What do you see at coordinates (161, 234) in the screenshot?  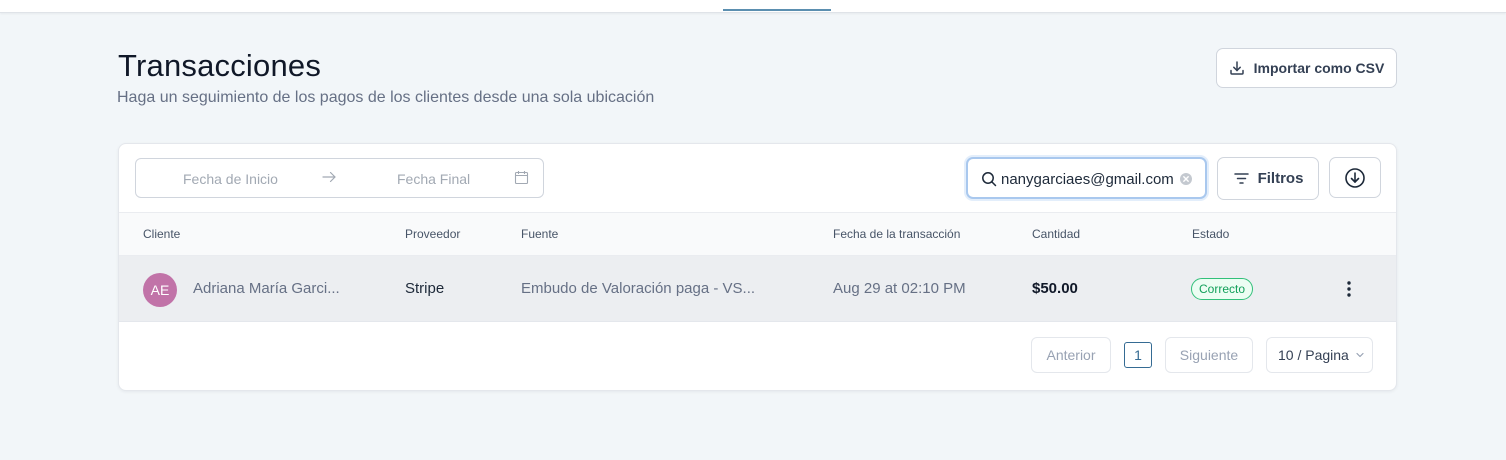 I see `column-header-client: Cliente` at bounding box center [161, 234].